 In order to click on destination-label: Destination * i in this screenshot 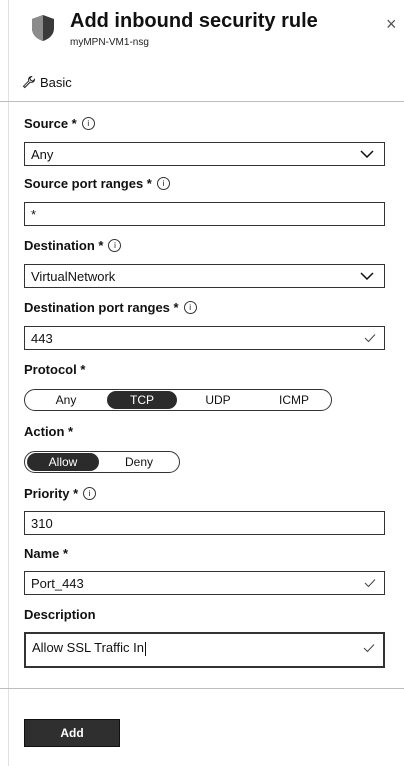, I will do `click(73, 245)`.